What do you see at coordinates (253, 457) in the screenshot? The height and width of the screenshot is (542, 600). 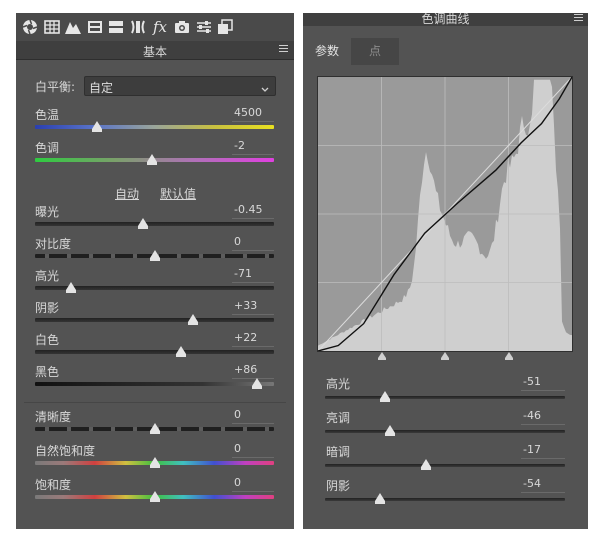 I see `vibrance-value-underline` at bounding box center [253, 457].